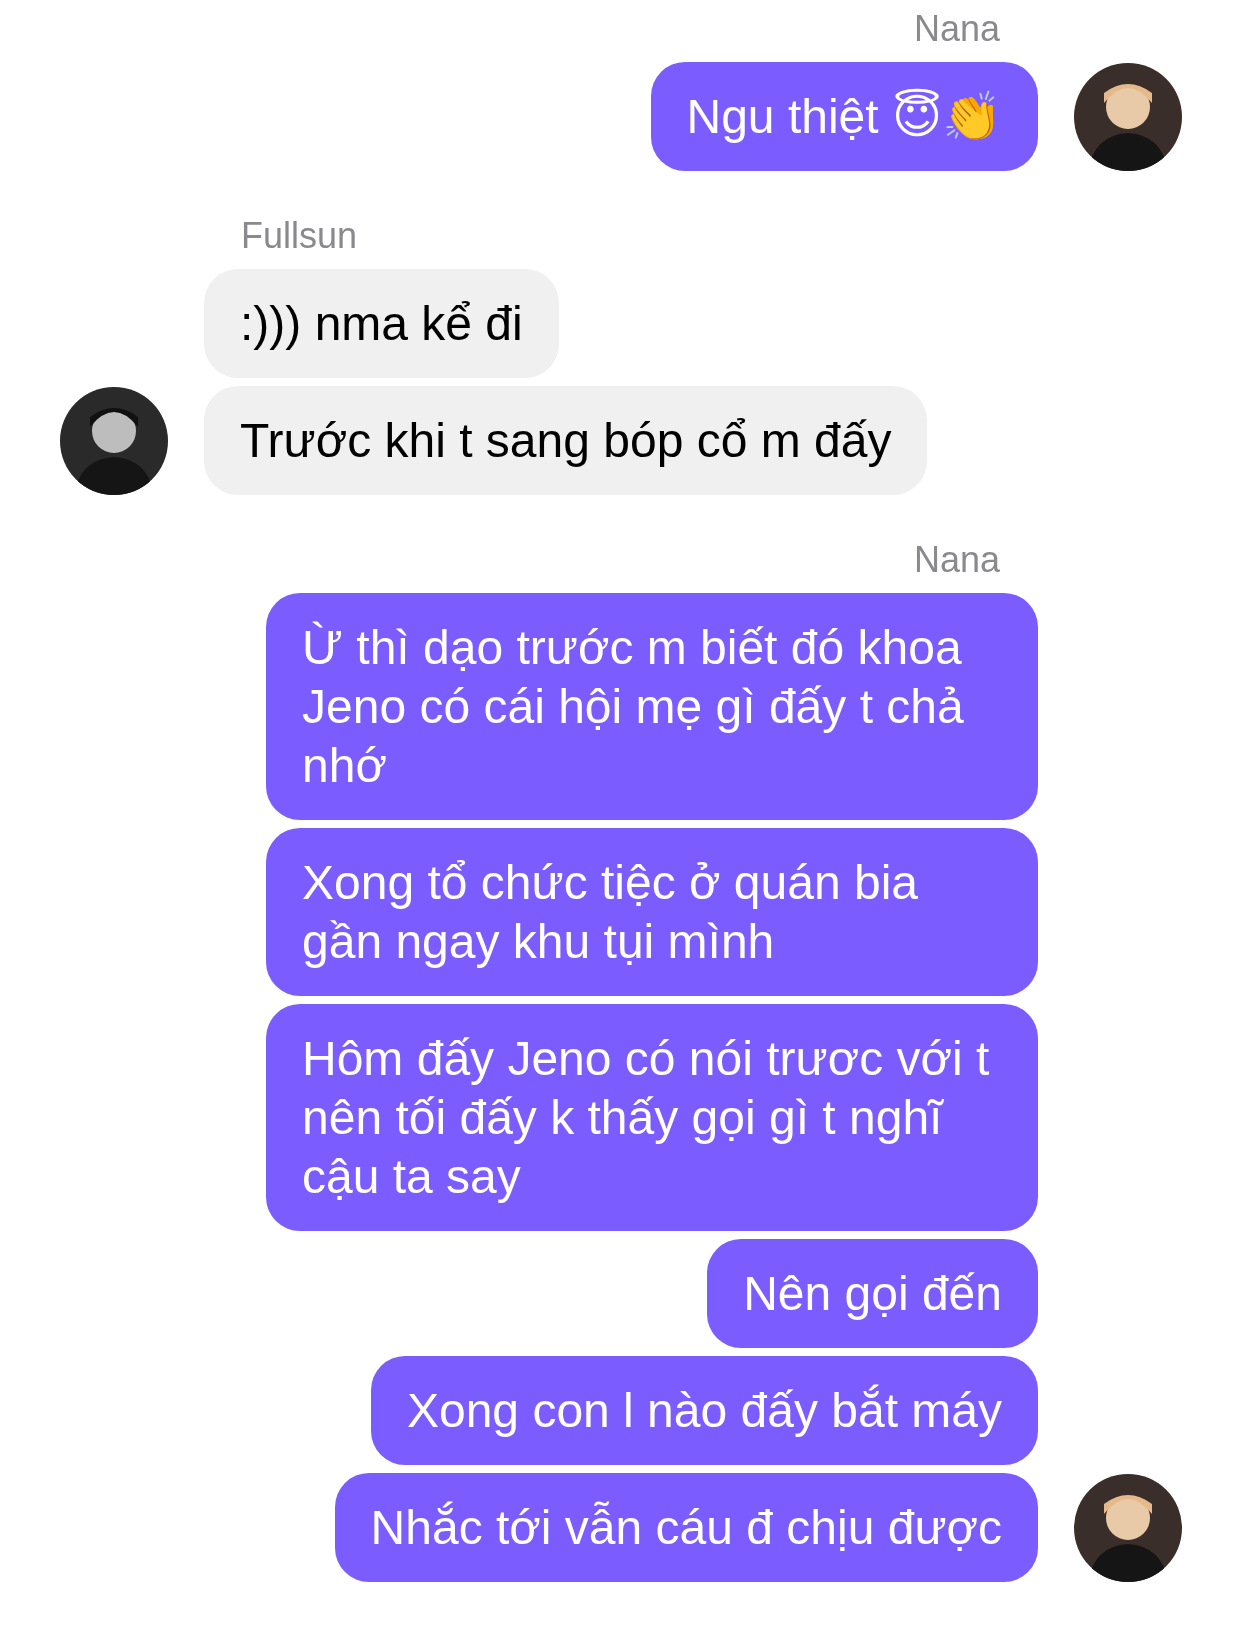 The height and width of the screenshot is (1630, 1242). What do you see at coordinates (872, 1293) in the screenshot?
I see `message-bubble: Nên gọi đến` at bounding box center [872, 1293].